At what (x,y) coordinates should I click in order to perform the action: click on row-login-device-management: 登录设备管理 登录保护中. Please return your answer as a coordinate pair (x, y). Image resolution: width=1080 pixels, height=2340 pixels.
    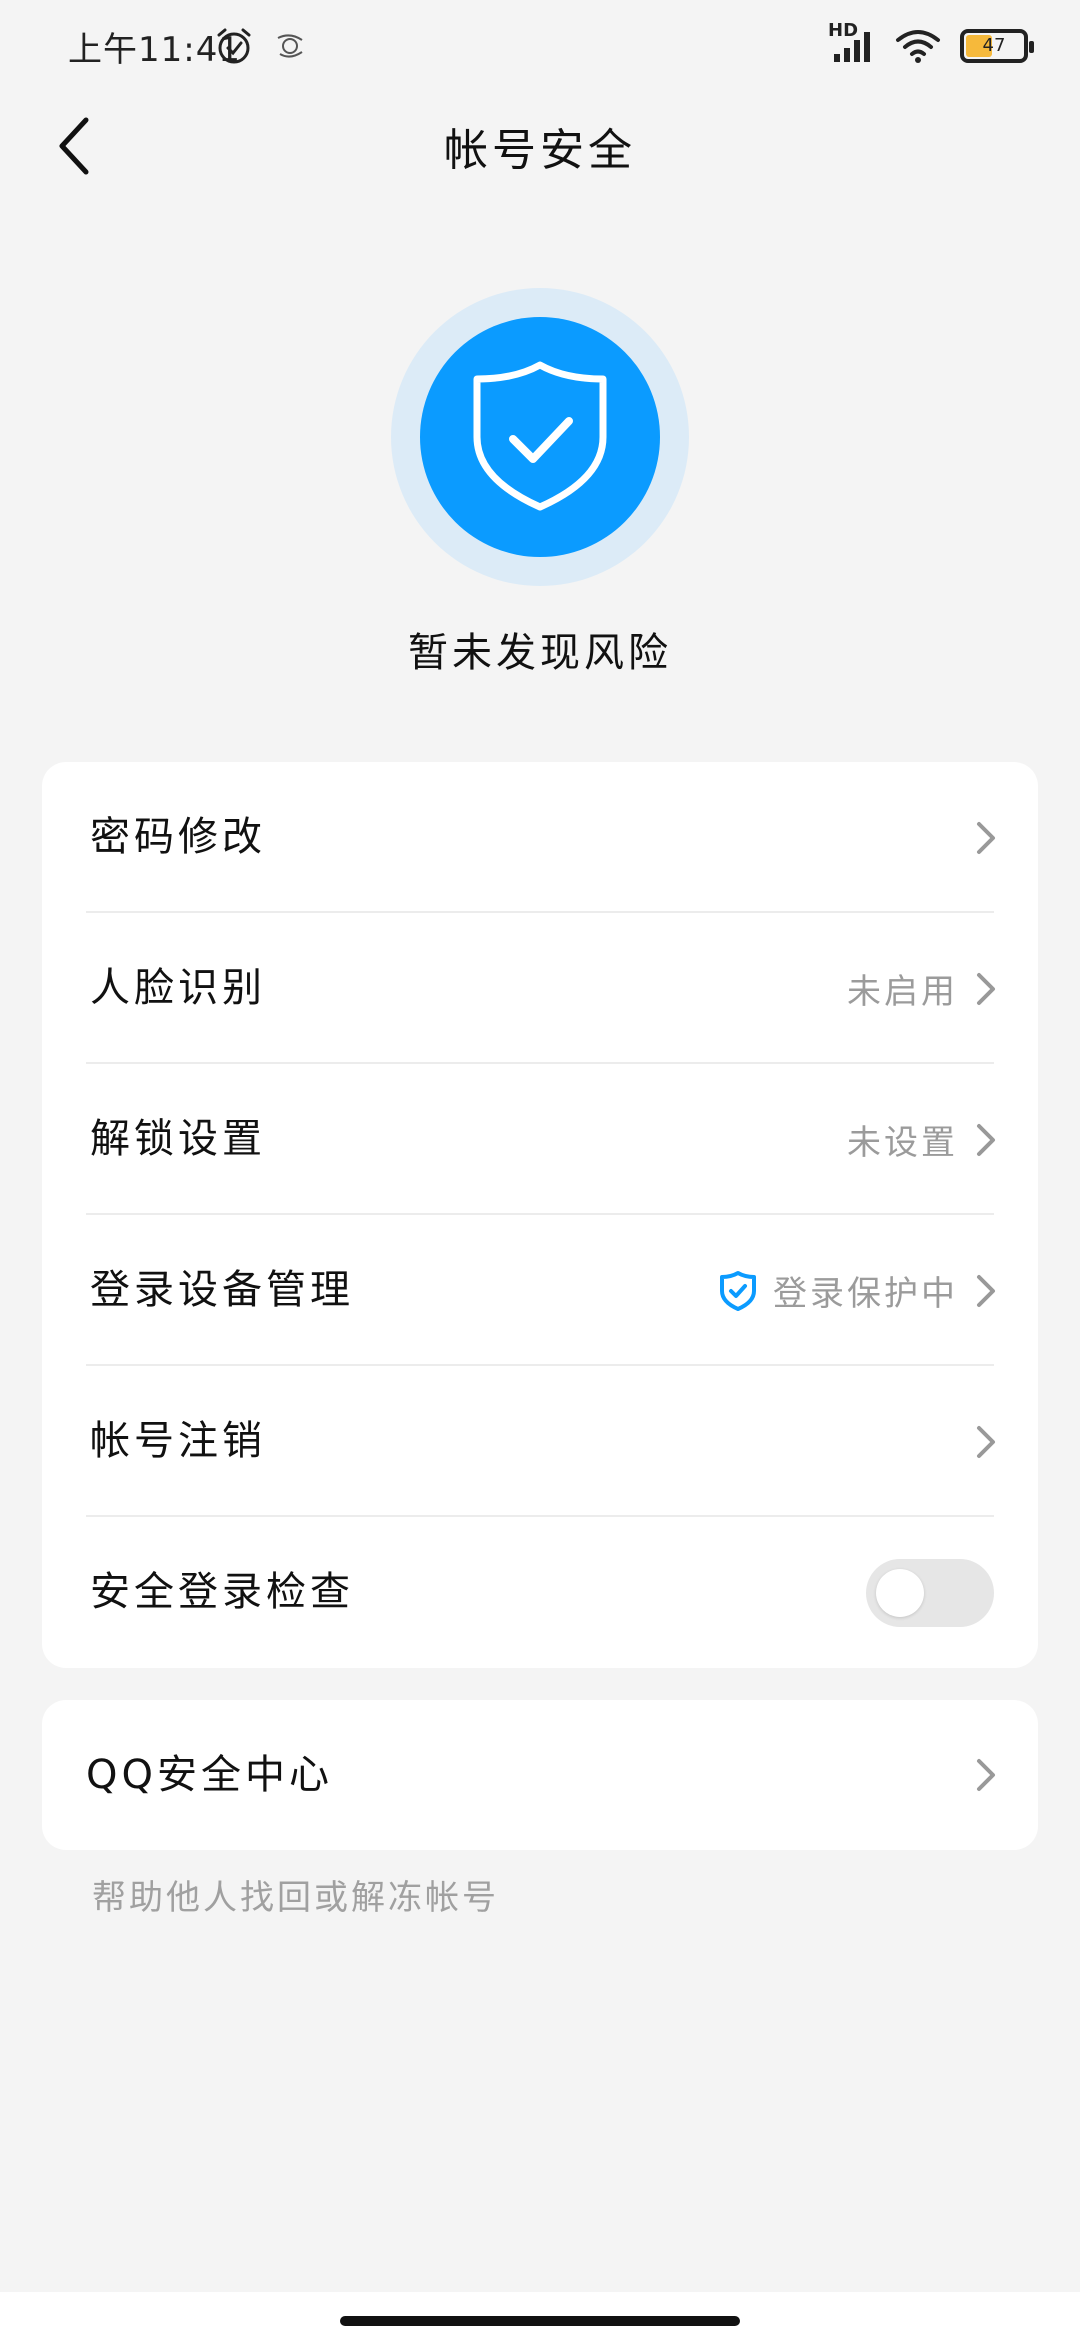
    Looking at the image, I should click on (540, 1290).